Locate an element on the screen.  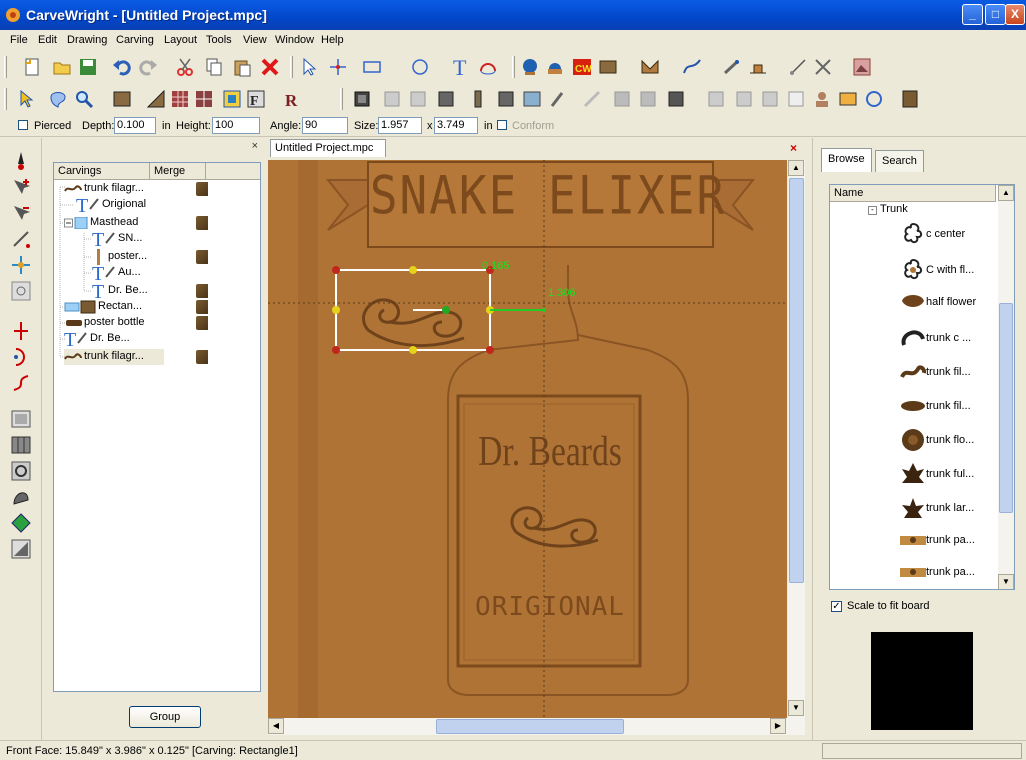
folder-trunk: - Trunk is located at coordinates (888, 209).